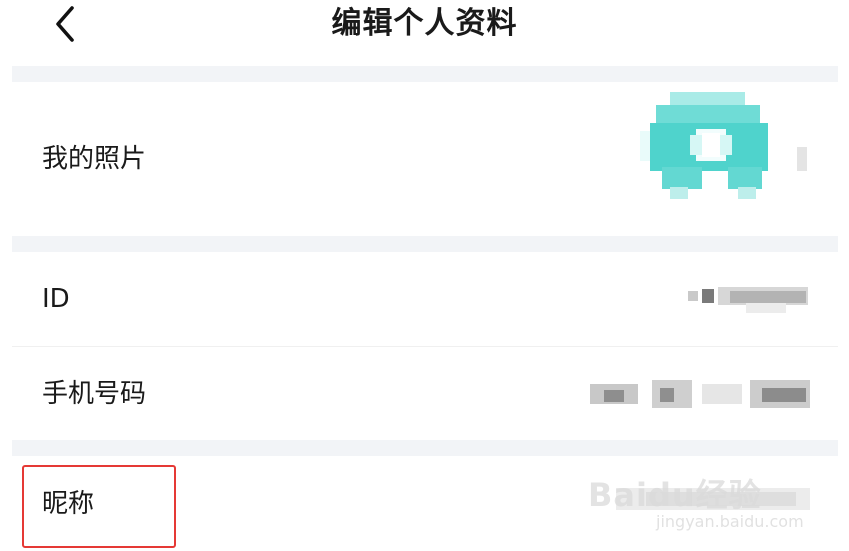 This screenshot has width=849, height=551. Describe the element at coordinates (94, 394) in the screenshot. I see `phone-label: 手机号码` at that location.